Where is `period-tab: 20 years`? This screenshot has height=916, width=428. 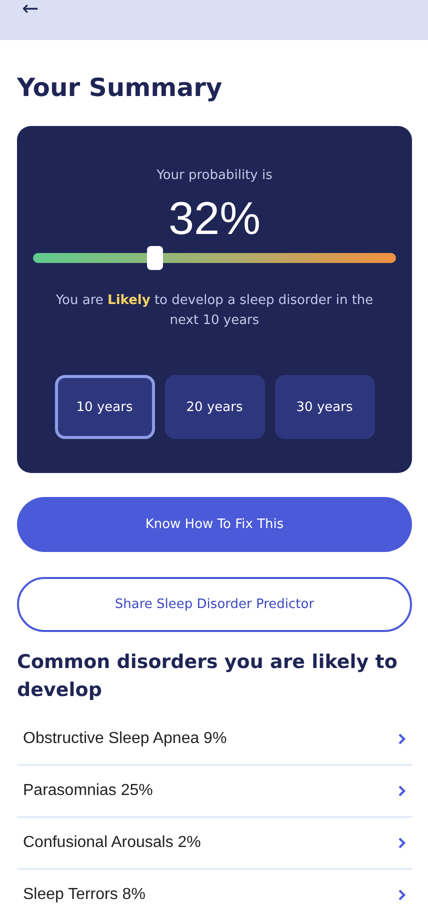 period-tab: 20 years is located at coordinates (214, 407).